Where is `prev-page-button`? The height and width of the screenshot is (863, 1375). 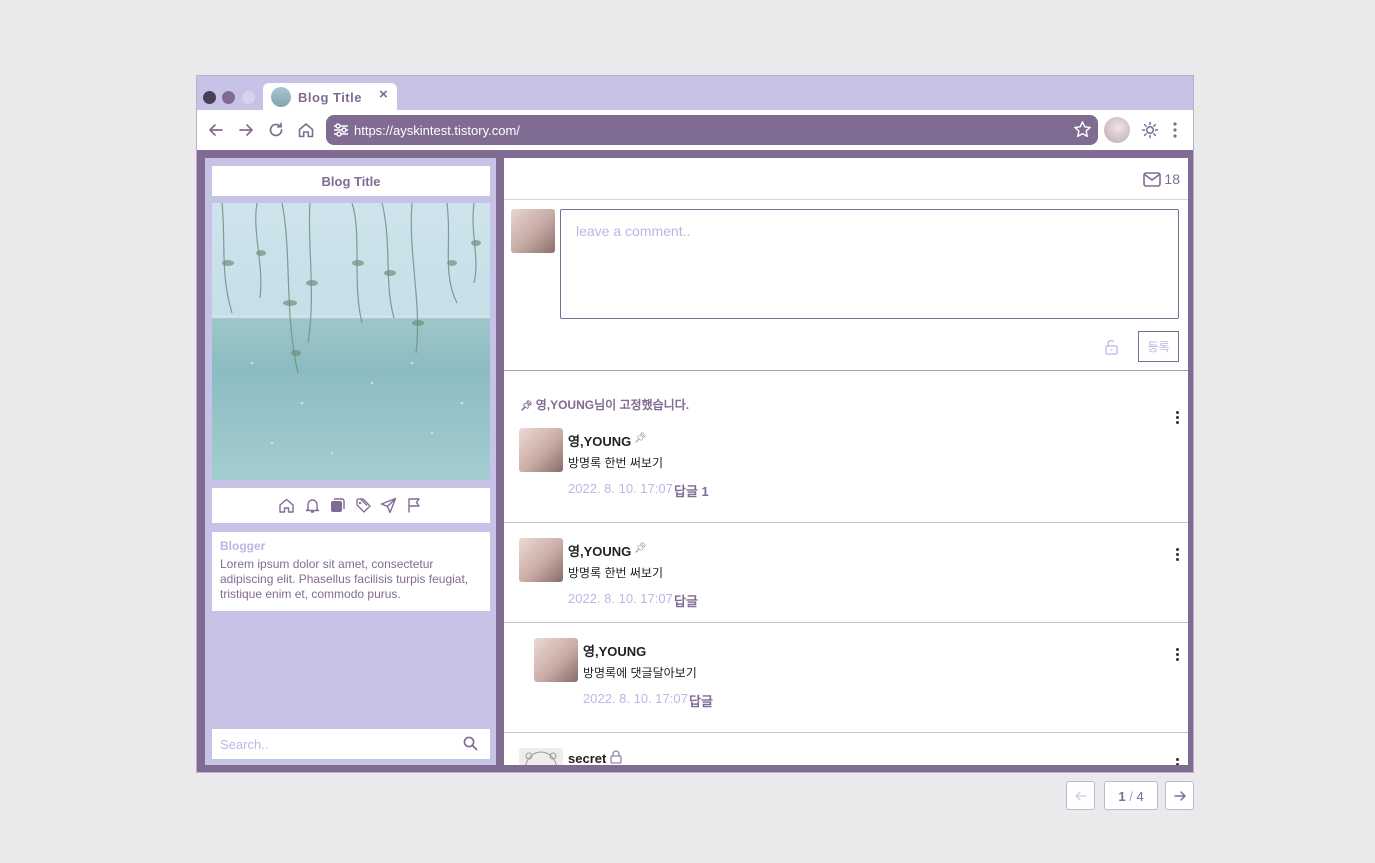
prev-page-button is located at coordinates (1080, 795).